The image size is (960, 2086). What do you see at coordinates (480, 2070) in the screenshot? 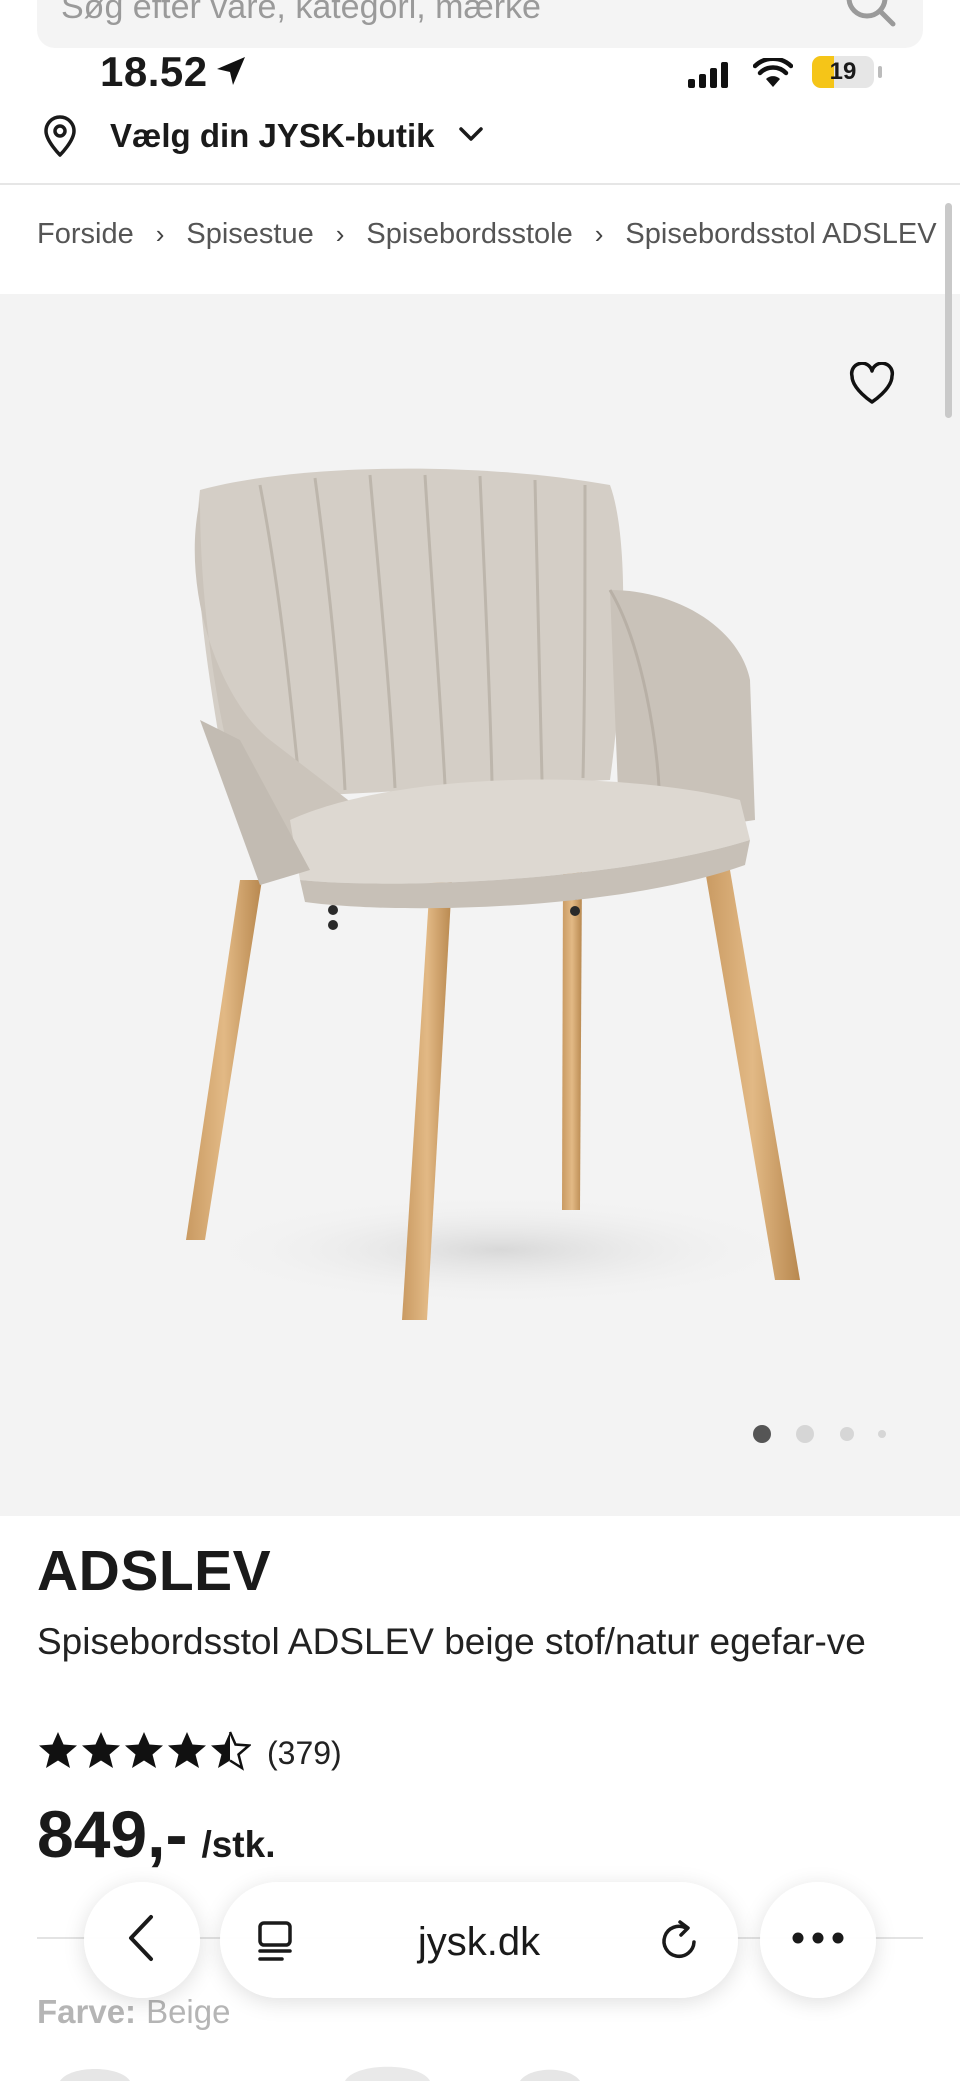
I see `color-swatches` at bounding box center [480, 2070].